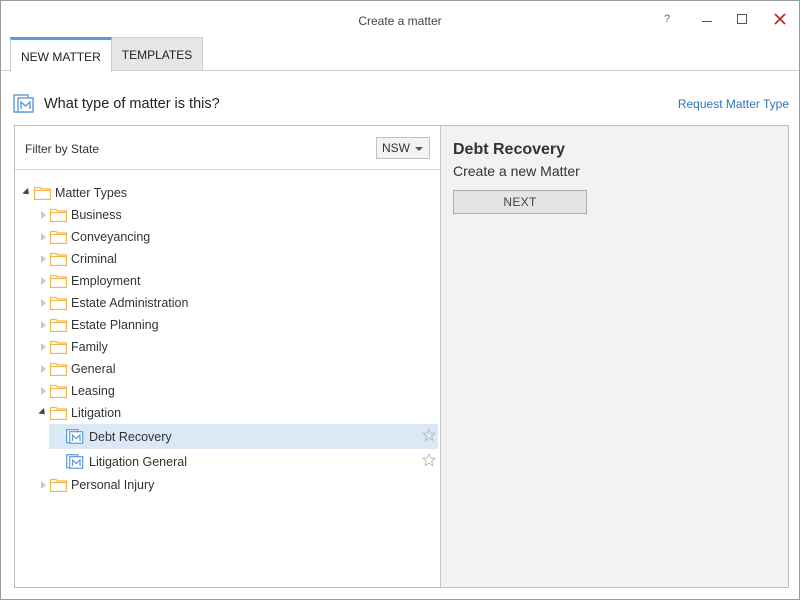 The image size is (800, 600). I want to click on state-dropdown: NSW, so click(403, 148).